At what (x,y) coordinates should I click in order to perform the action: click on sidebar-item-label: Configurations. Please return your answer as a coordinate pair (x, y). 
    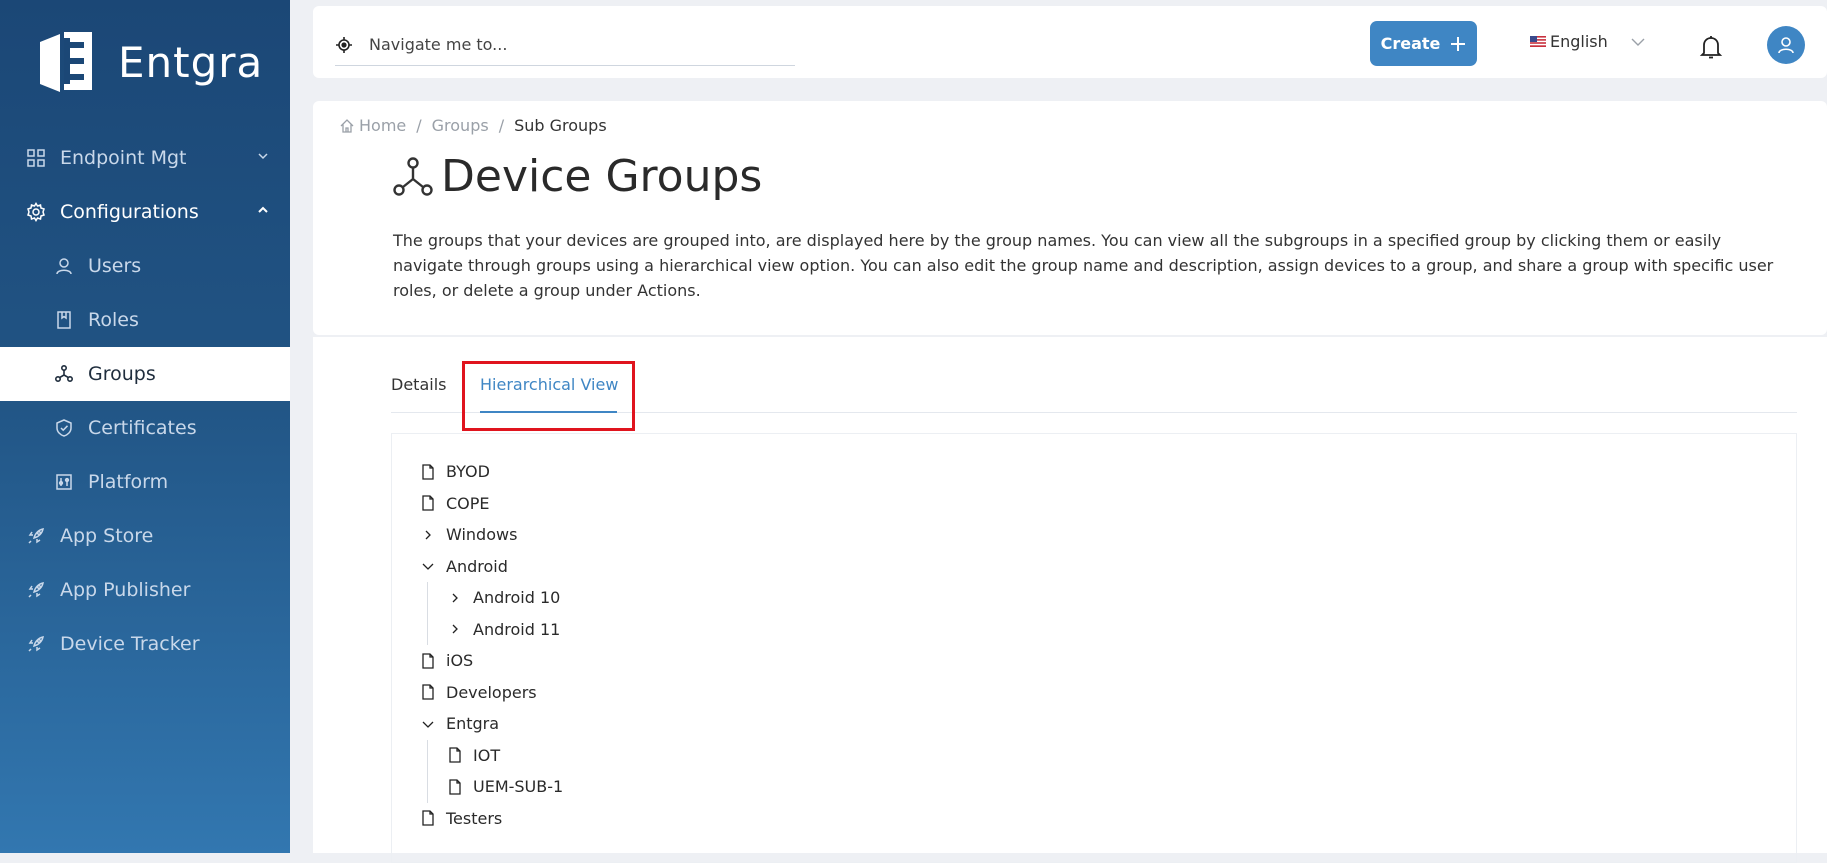
    Looking at the image, I should click on (129, 212).